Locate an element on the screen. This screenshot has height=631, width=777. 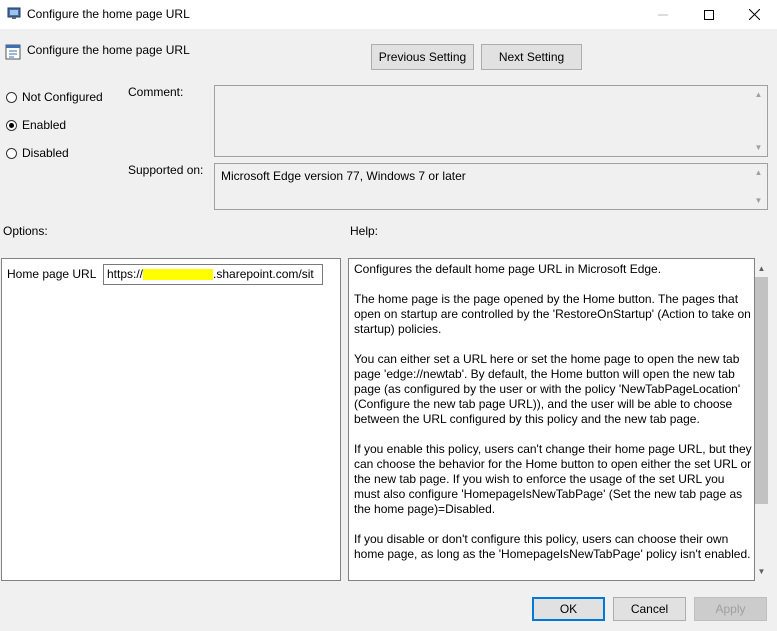
comment-scrollbar: ▲ ▼ is located at coordinates (758, 121).